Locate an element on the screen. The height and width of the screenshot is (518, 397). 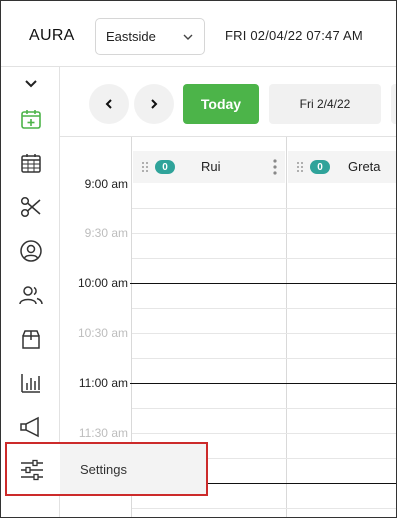
users-icon is located at coordinates (31, 295).